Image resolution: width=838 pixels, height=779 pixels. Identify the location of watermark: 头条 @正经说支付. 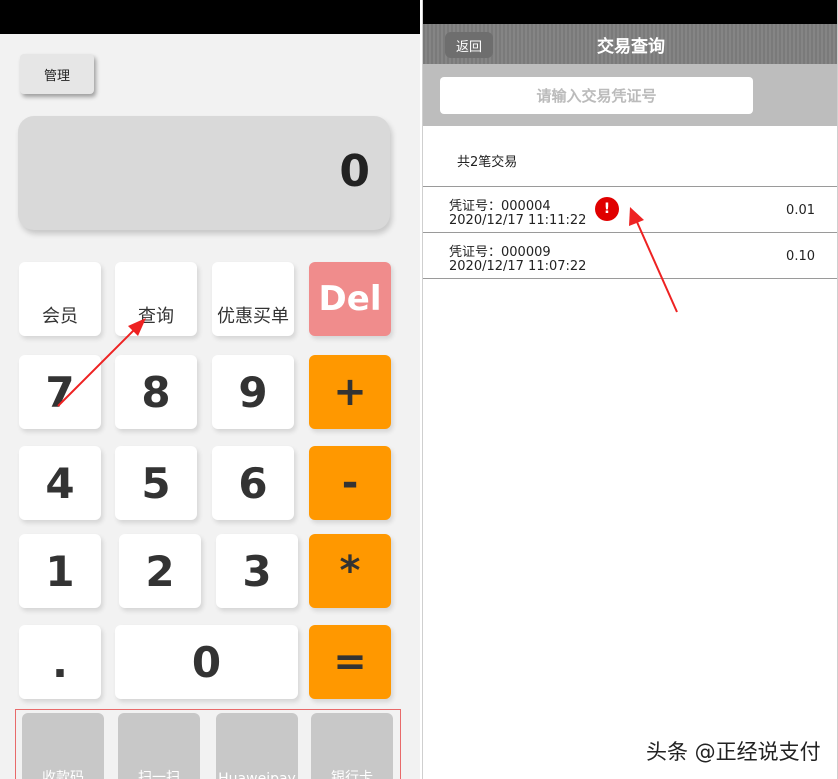
(733, 752).